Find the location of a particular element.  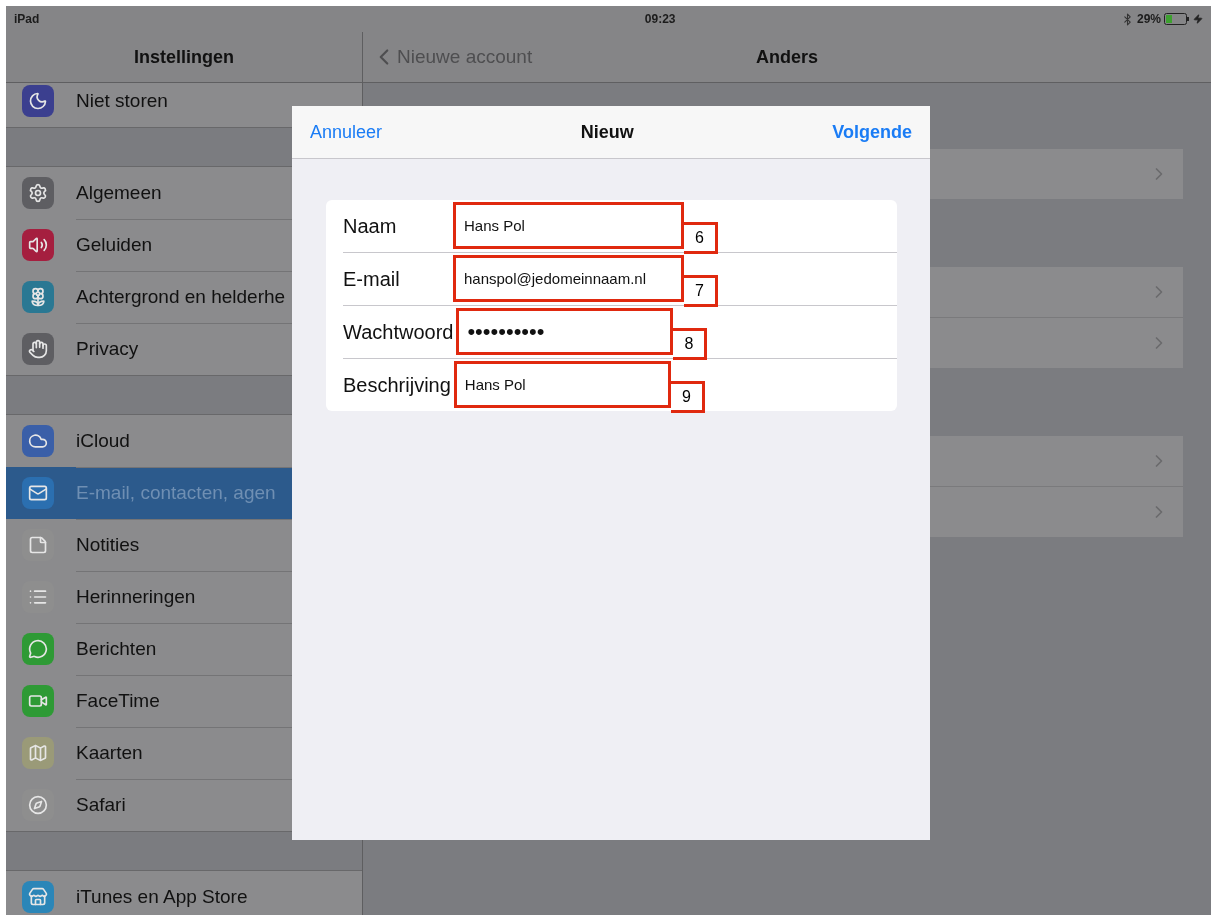

callout-number: 6 is located at coordinates (701, 238).